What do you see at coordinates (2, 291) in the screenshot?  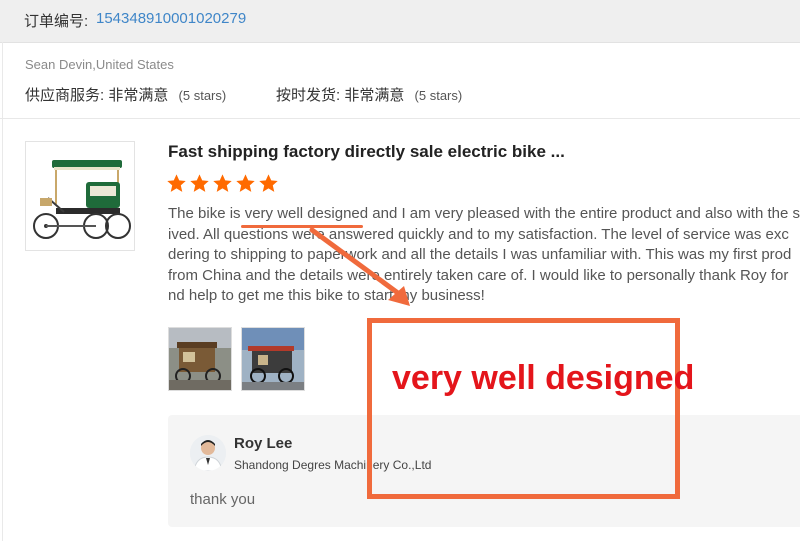 I see `left-border` at bounding box center [2, 291].